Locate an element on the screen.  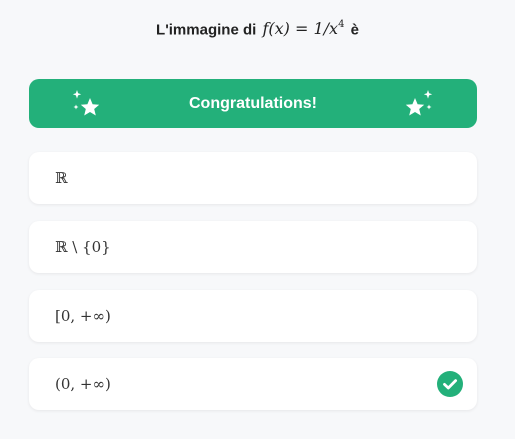
banner-text: Congratulations! is located at coordinates (253, 103).